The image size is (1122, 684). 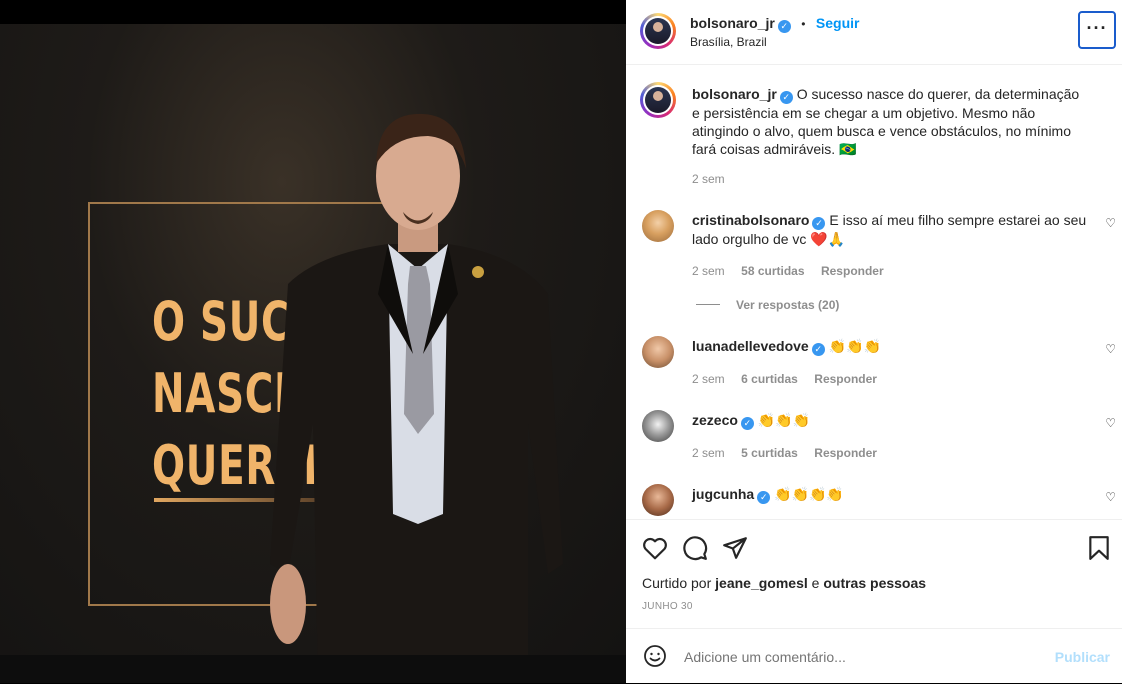 What do you see at coordinates (695, 548) in the screenshot?
I see `comment-icon` at bounding box center [695, 548].